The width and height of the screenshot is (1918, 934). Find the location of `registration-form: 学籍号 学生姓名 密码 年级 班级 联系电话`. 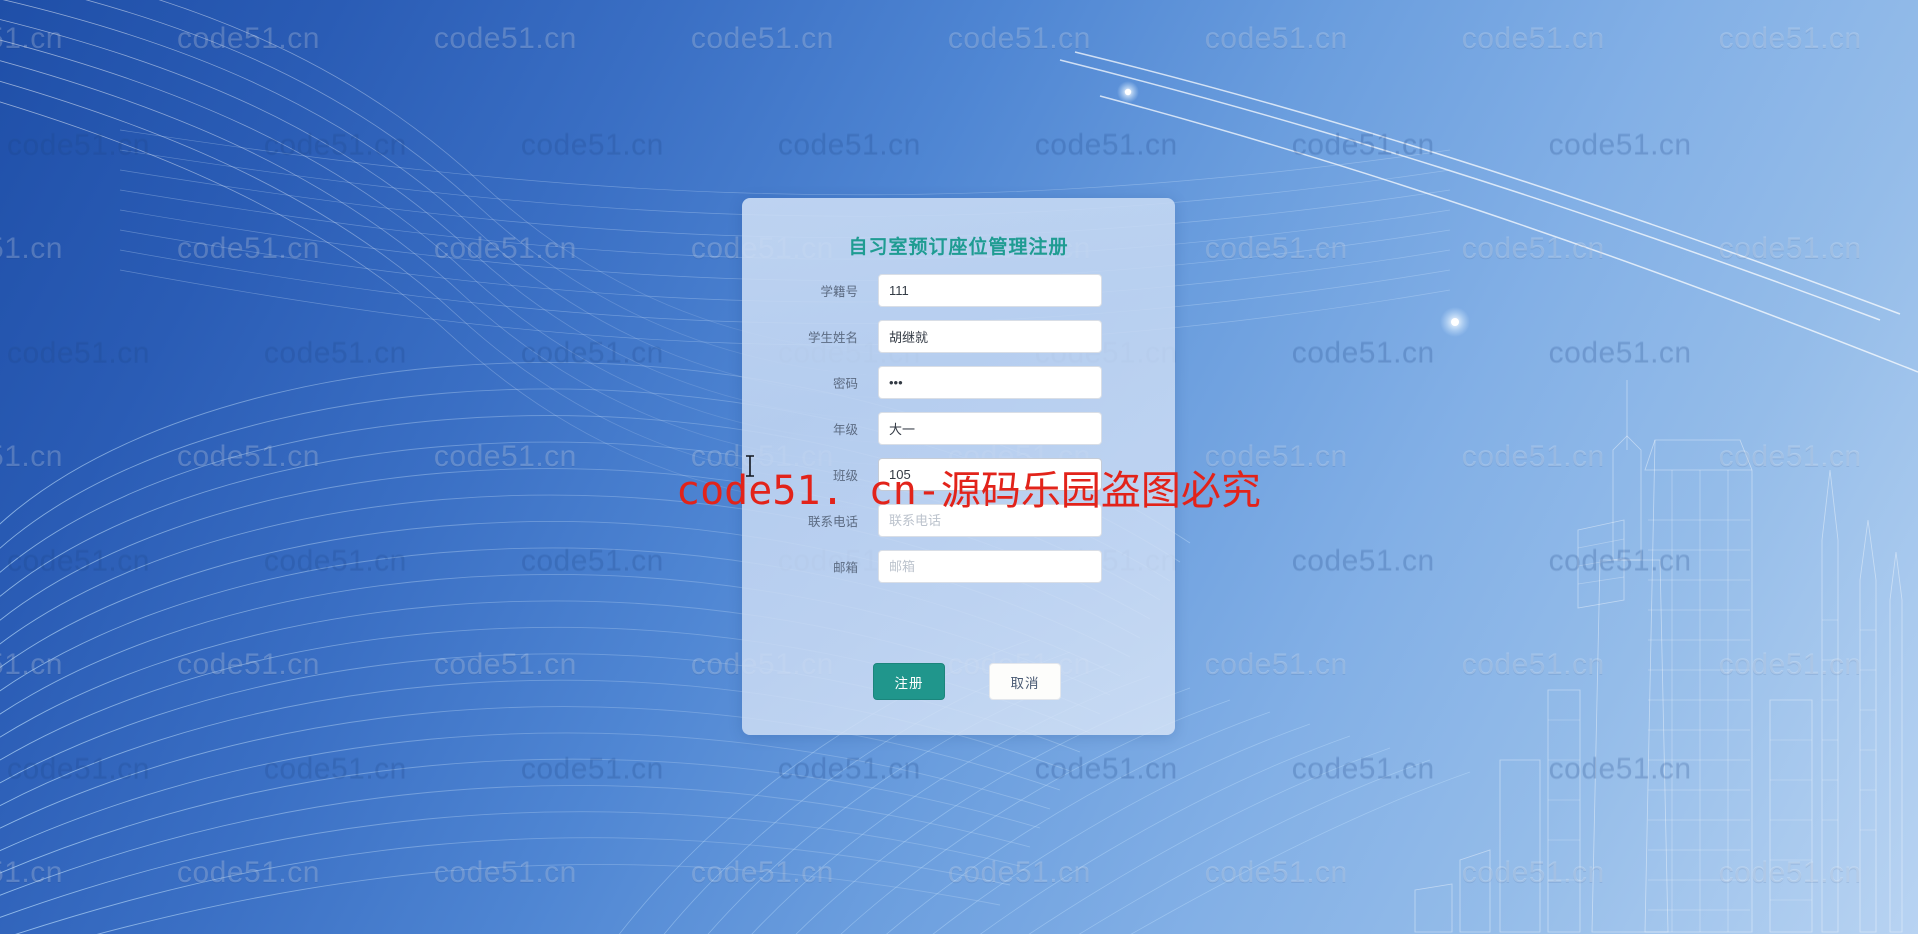

registration-form: 学籍号 学生姓名 密码 年级 班级 联系电话 is located at coordinates (958, 432).